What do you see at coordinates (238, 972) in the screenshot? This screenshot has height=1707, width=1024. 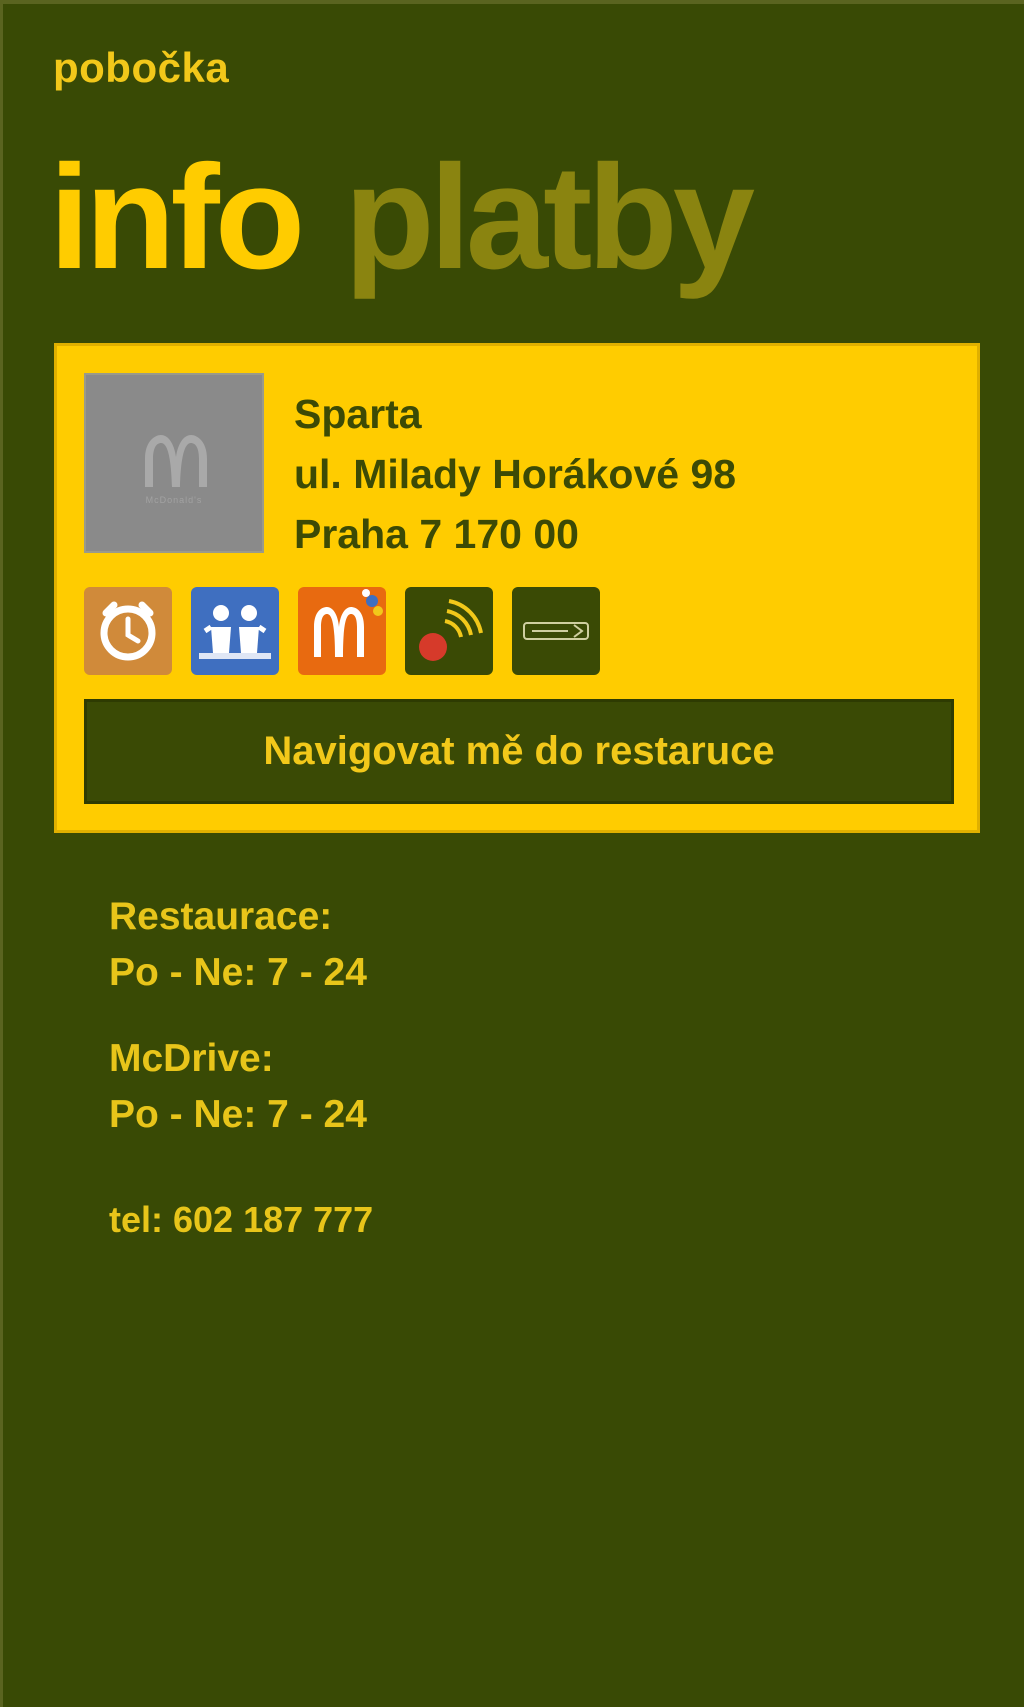 I see `restaurant-hours-value: Po - Ne: 7 - 24` at bounding box center [238, 972].